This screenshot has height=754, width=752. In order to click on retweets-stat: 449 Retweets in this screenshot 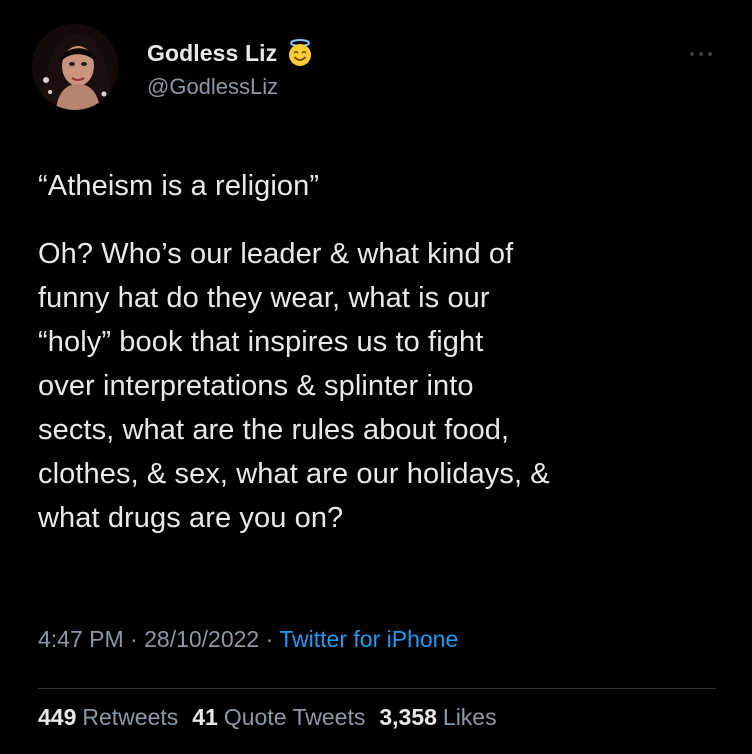, I will do `click(108, 717)`.